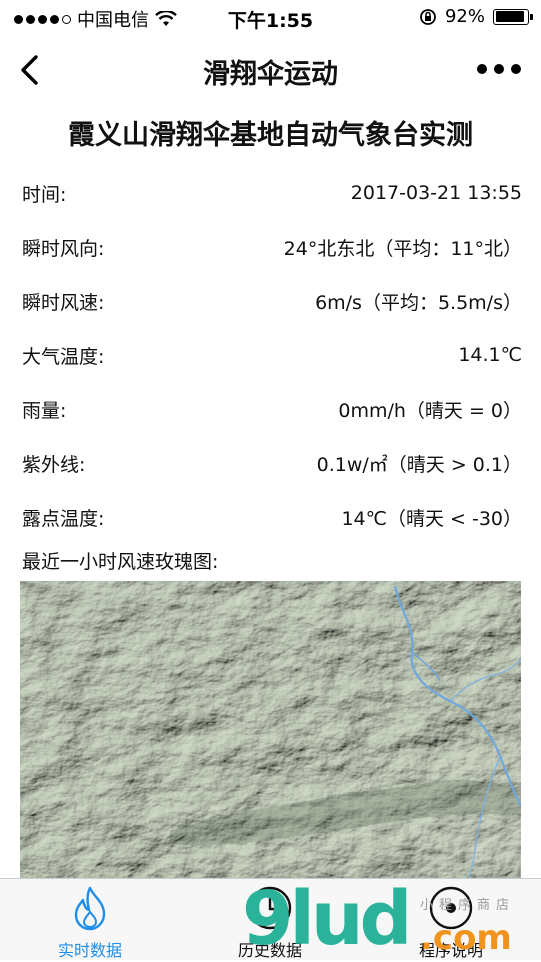  What do you see at coordinates (402, 248) in the screenshot?
I see `reading-value: 24°北东北（平均：11°北）` at bounding box center [402, 248].